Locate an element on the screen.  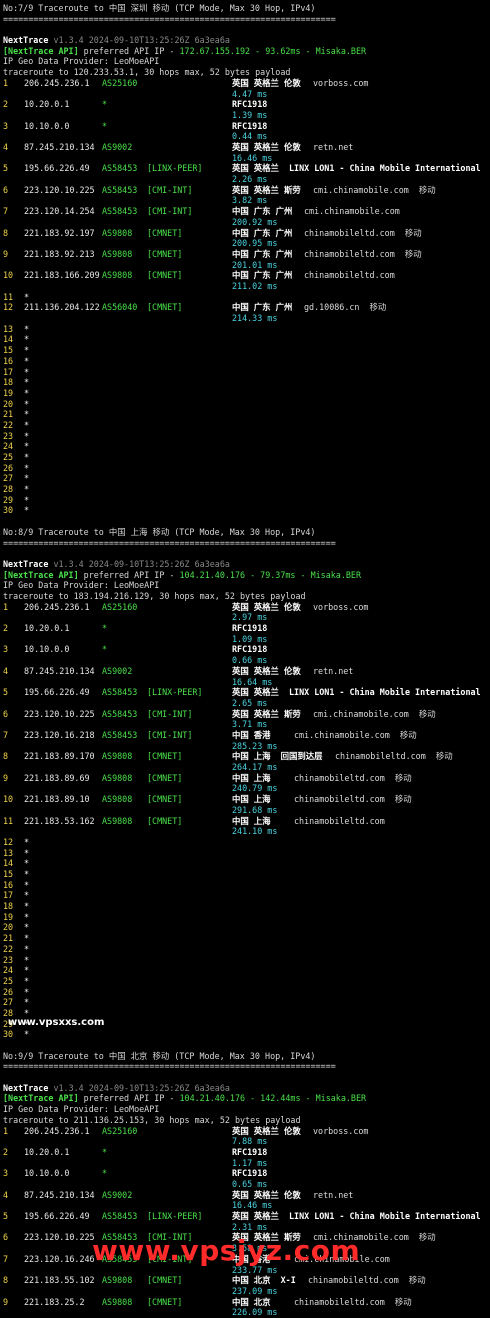
hop-number: 24 is located at coordinates (8, 446).